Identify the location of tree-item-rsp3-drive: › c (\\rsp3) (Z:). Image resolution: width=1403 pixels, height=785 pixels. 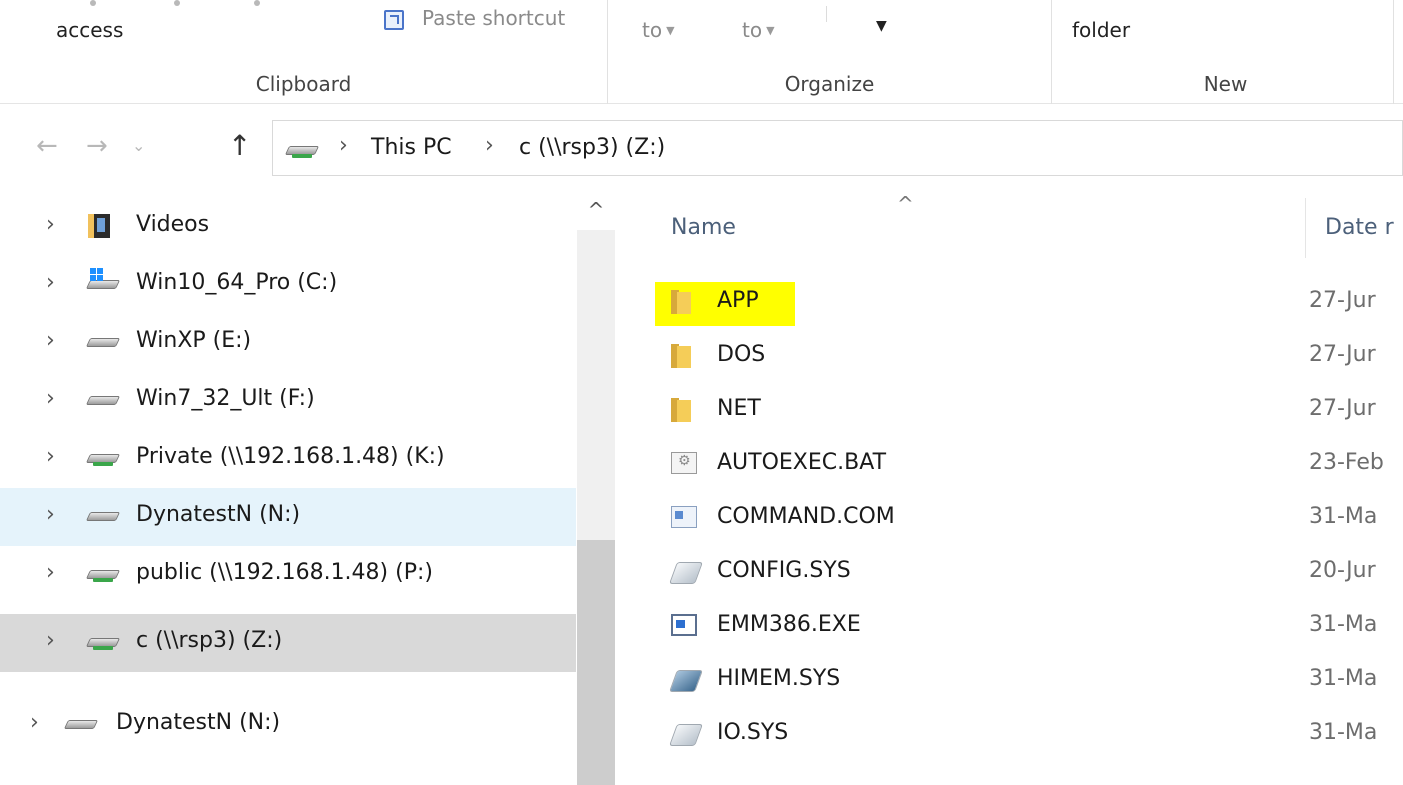
(288, 643).